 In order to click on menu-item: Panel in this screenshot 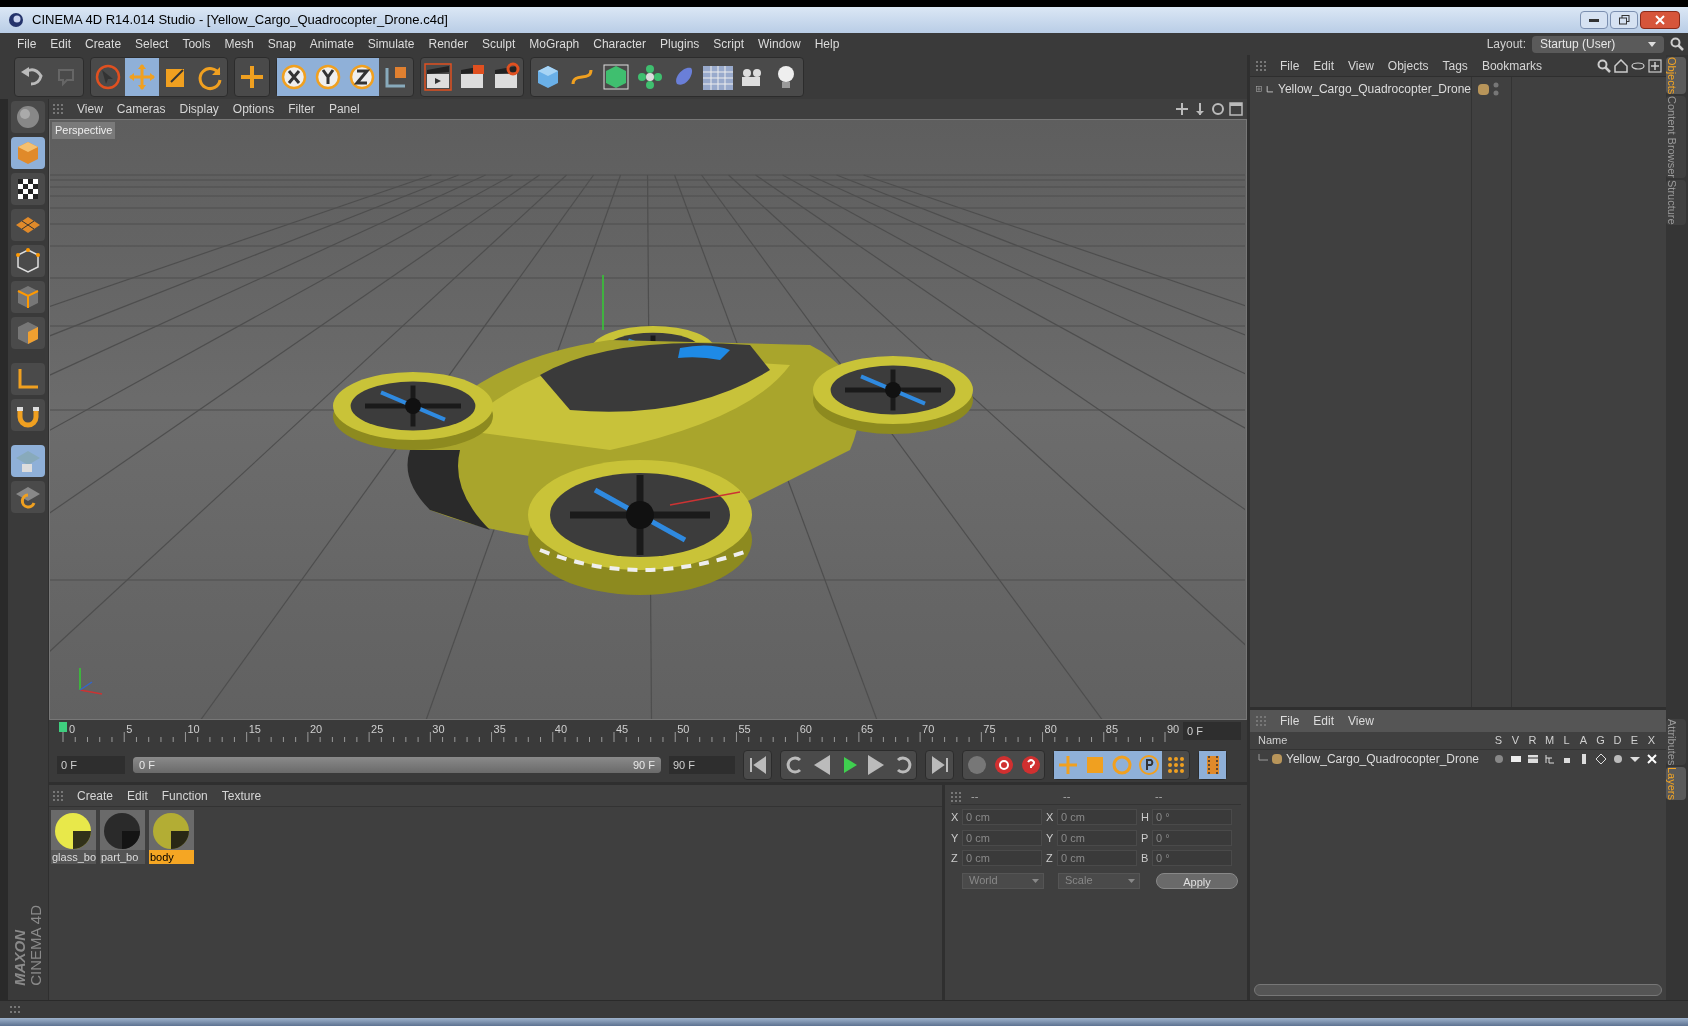, I will do `click(344, 109)`.